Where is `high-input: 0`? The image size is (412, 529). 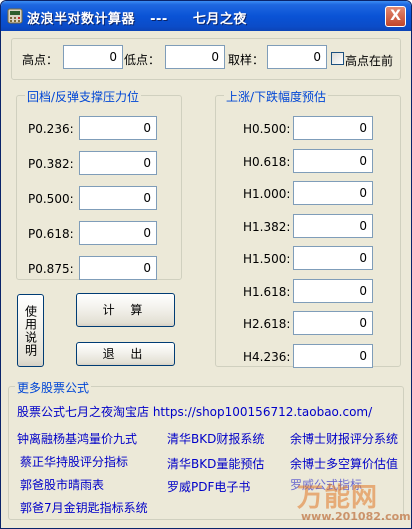
high-input: 0 is located at coordinates (93, 57).